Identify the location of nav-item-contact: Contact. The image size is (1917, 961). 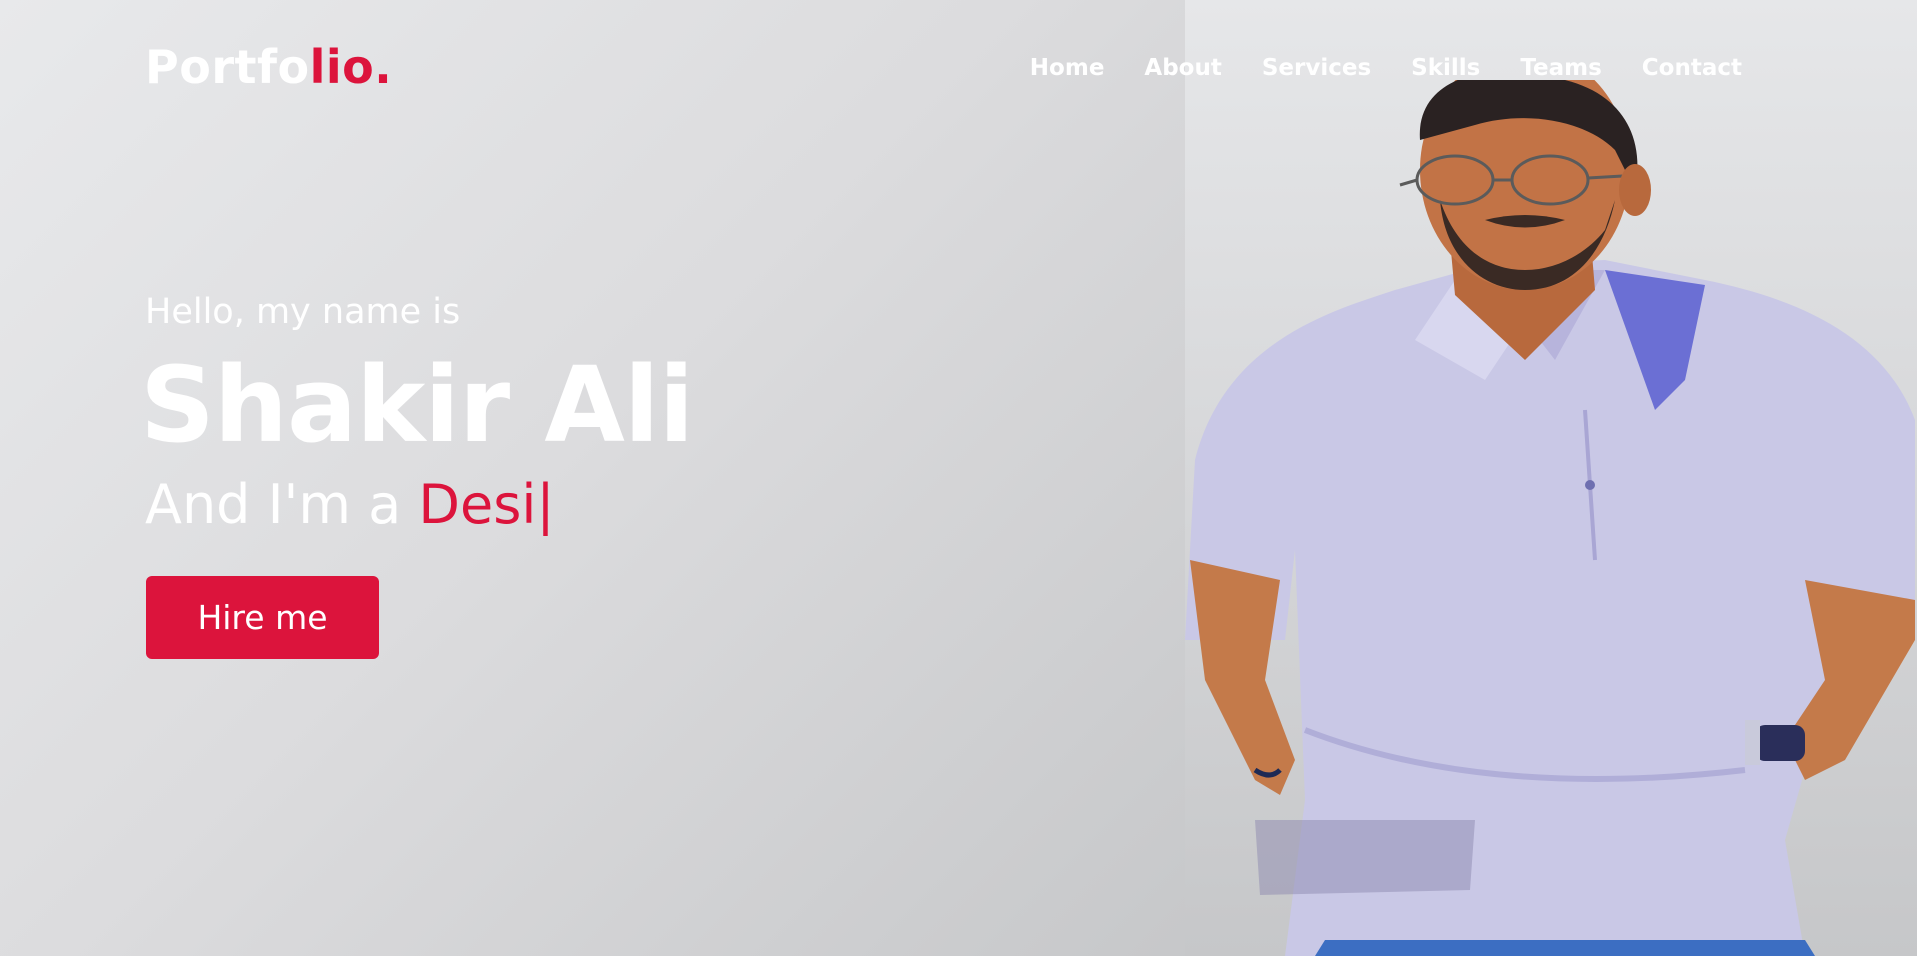
(1692, 68).